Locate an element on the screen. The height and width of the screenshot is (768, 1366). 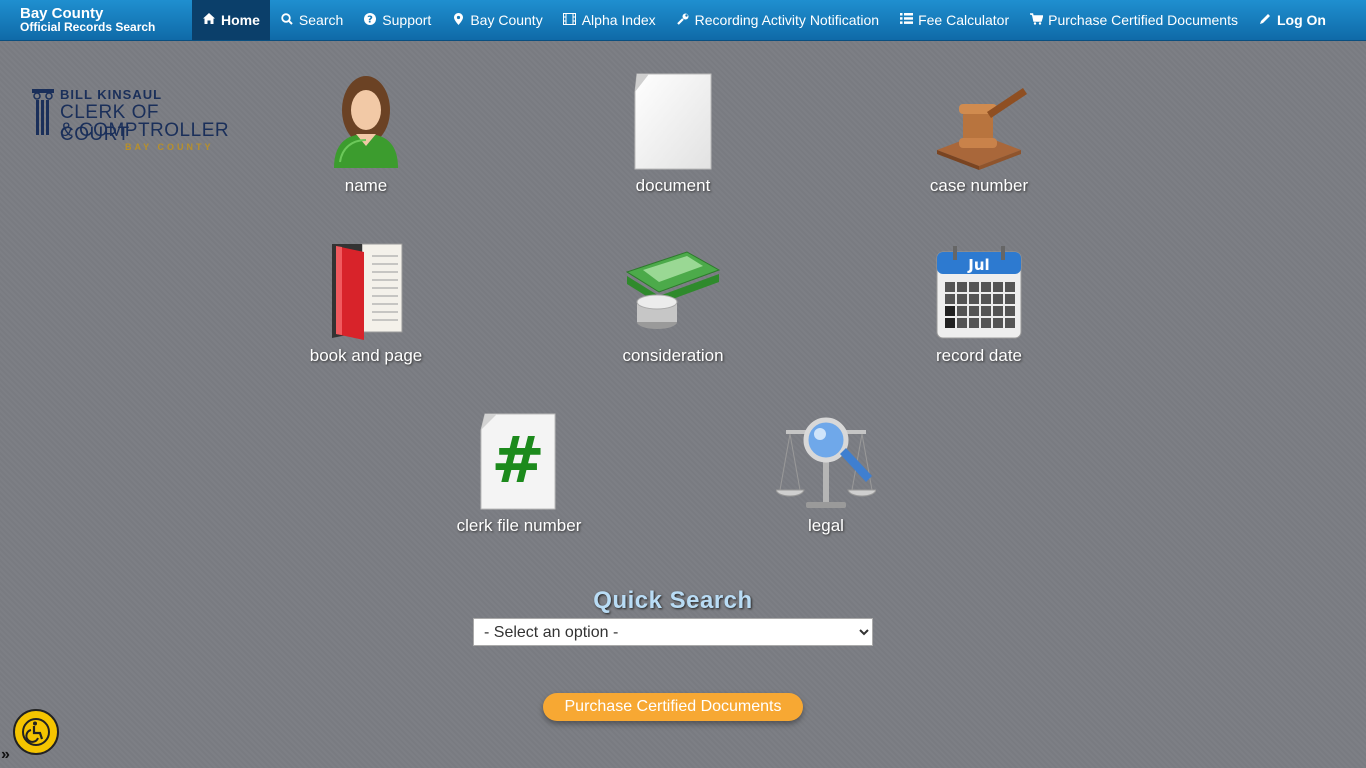
calendar-month: Jul is located at coordinates (978, 265).